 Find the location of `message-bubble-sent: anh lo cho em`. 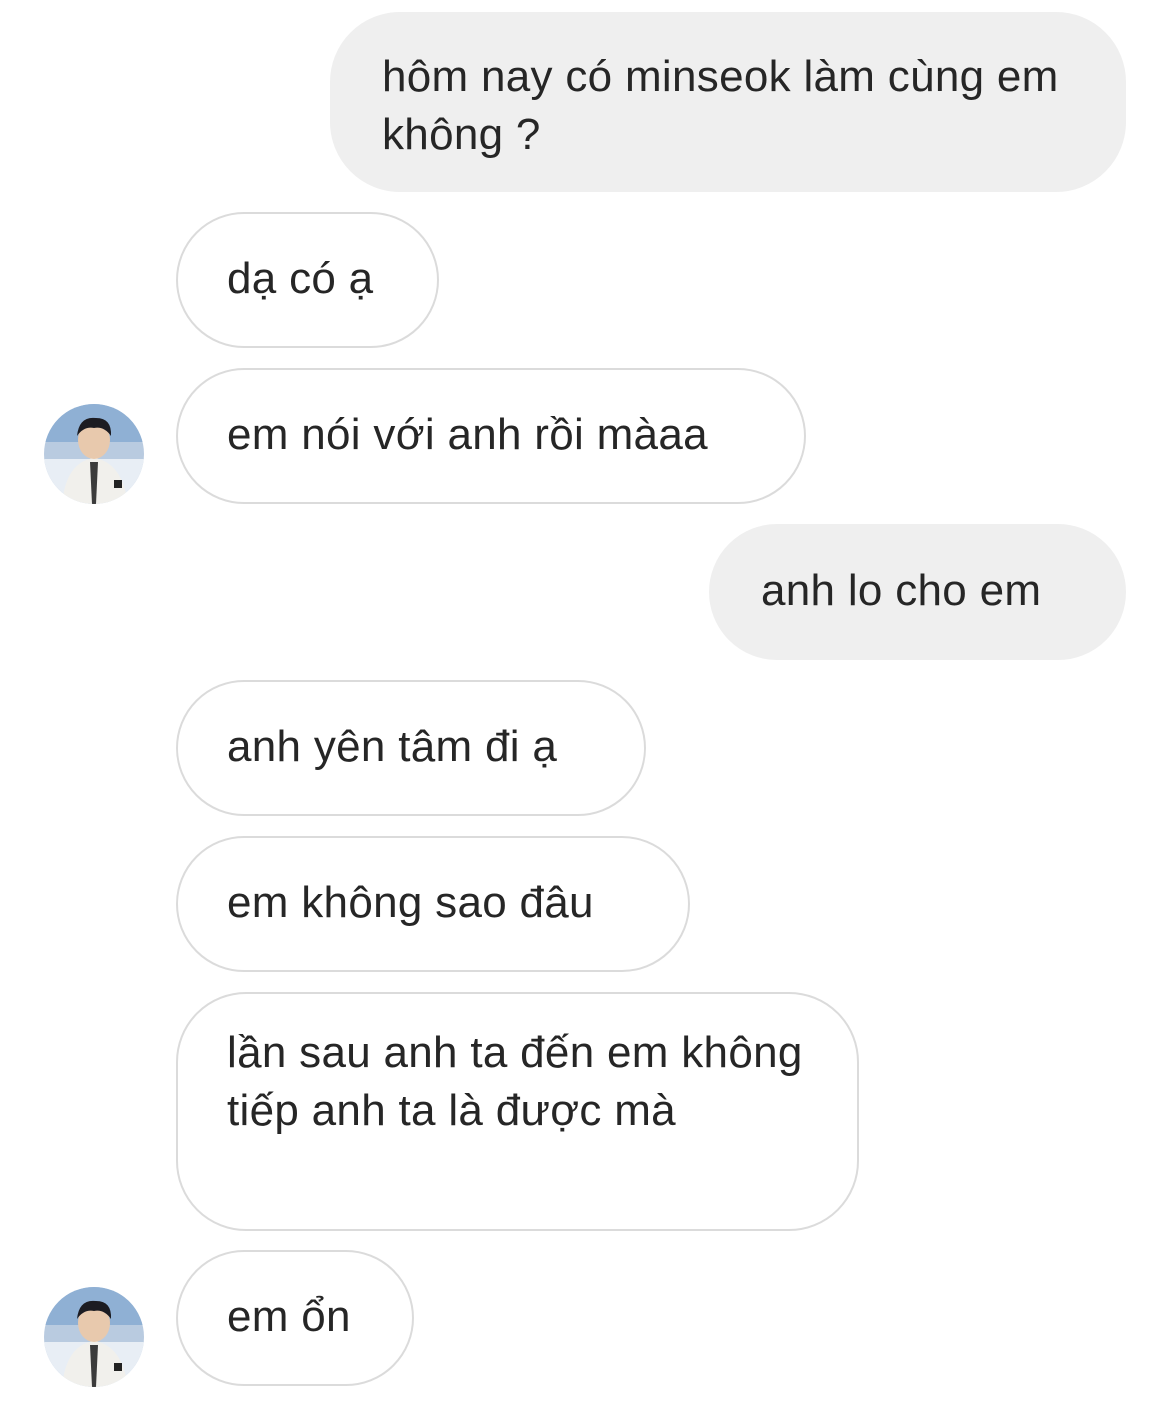

message-bubble-sent: anh lo cho em is located at coordinates (917, 592).